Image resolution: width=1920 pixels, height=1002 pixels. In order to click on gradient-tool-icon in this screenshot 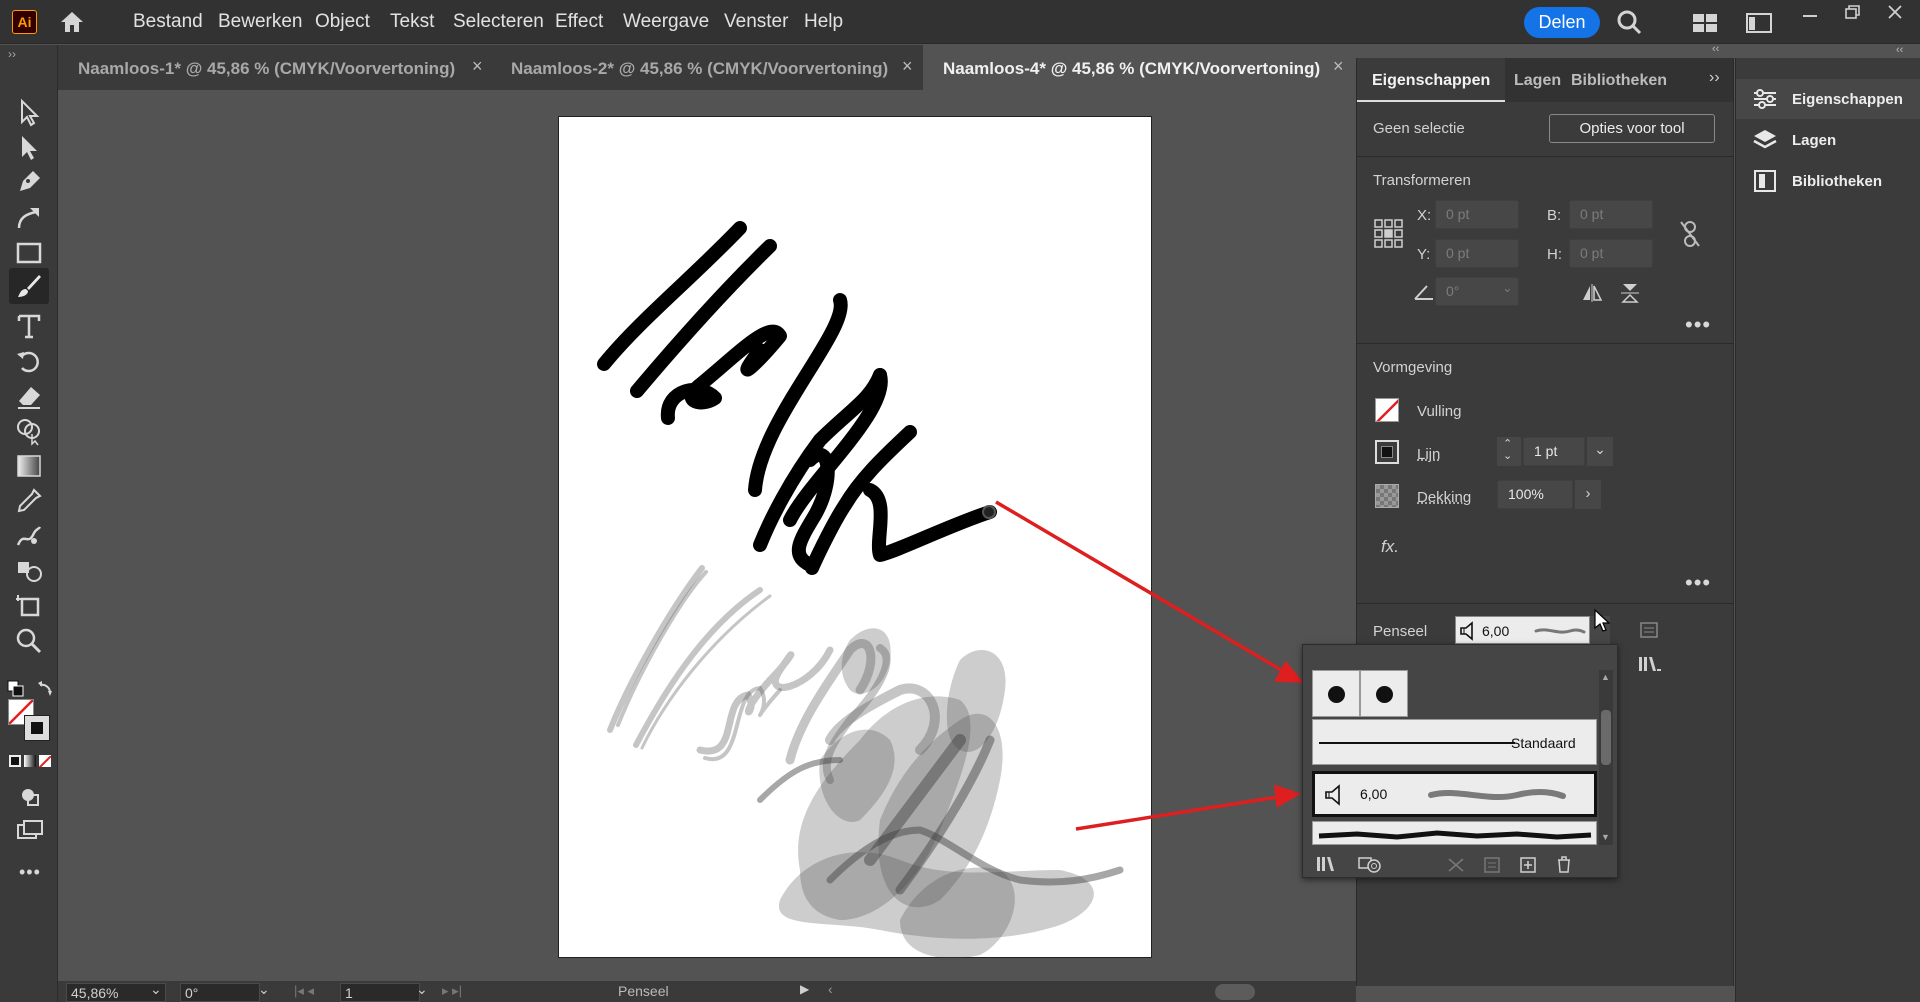, I will do `click(29, 466)`.